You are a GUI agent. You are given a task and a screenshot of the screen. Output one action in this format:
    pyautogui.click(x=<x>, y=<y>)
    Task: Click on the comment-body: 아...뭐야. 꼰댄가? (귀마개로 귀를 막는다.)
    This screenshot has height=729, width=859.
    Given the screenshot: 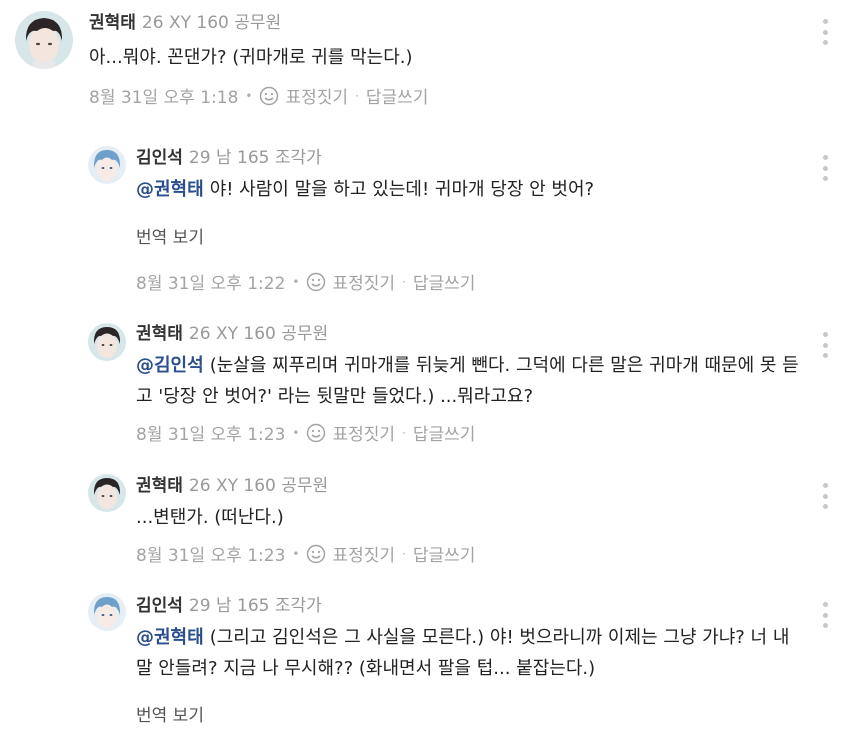 What is the action you would take?
    pyautogui.click(x=251, y=57)
    